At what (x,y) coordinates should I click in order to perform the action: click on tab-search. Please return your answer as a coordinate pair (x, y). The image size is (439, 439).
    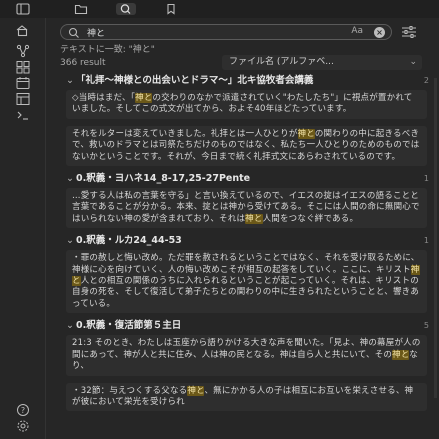
    Looking at the image, I should click on (126, 9).